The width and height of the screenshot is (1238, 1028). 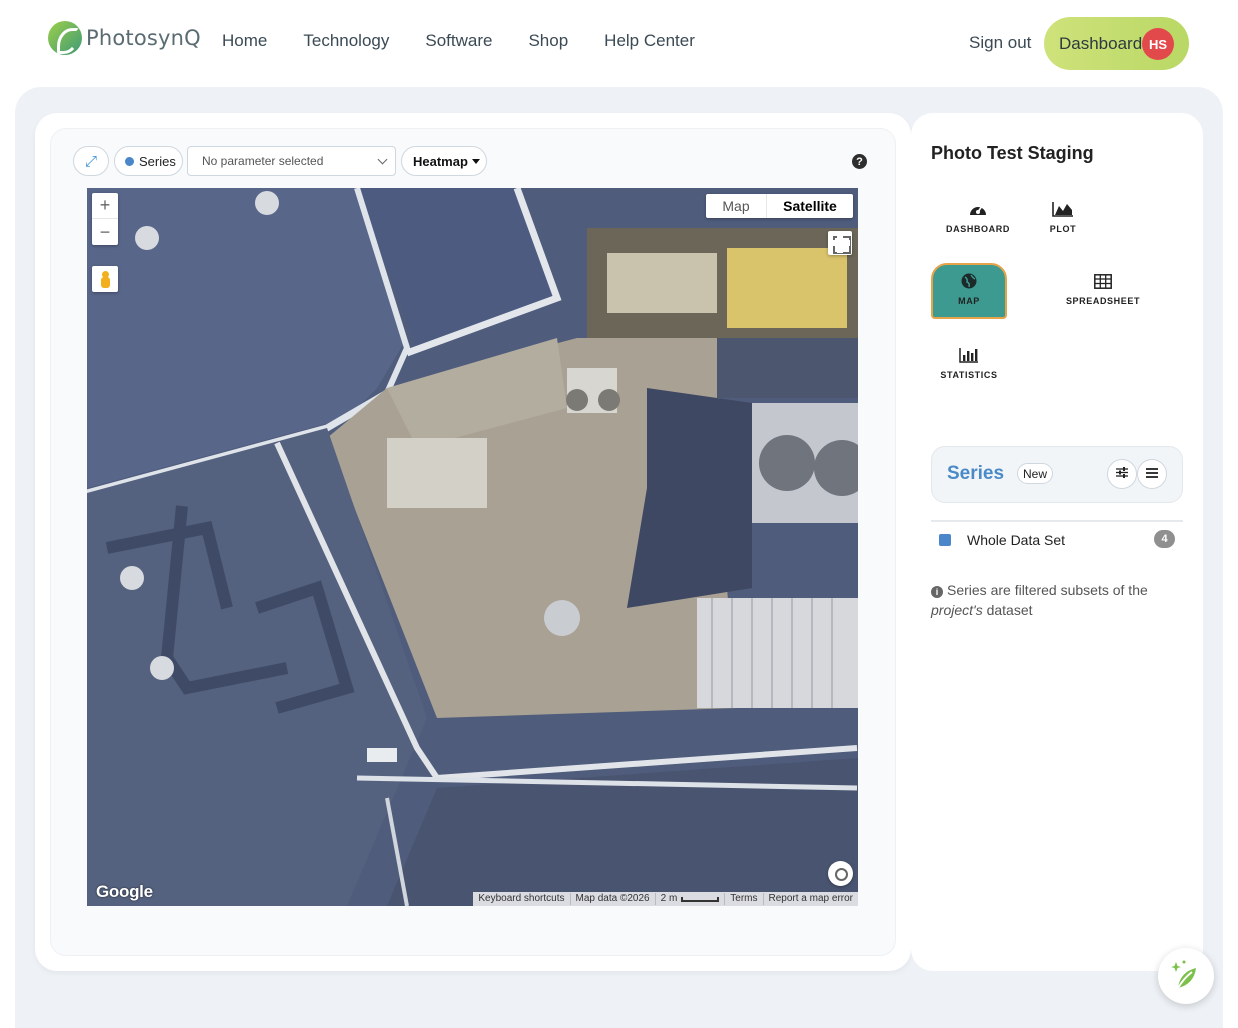 I want to click on series-toggle-button: Series, so click(x=148, y=161).